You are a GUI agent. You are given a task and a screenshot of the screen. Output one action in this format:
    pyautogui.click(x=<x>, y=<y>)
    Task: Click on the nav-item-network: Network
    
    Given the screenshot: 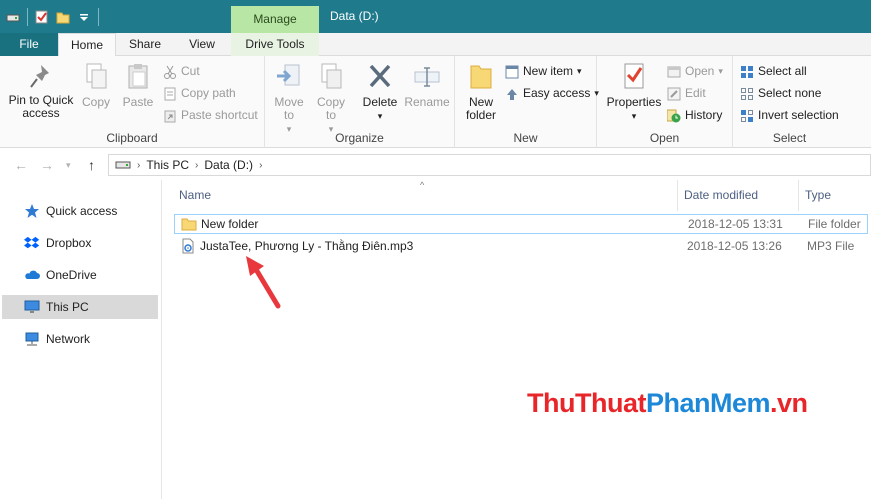 What is the action you would take?
    pyautogui.click(x=80, y=339)
    